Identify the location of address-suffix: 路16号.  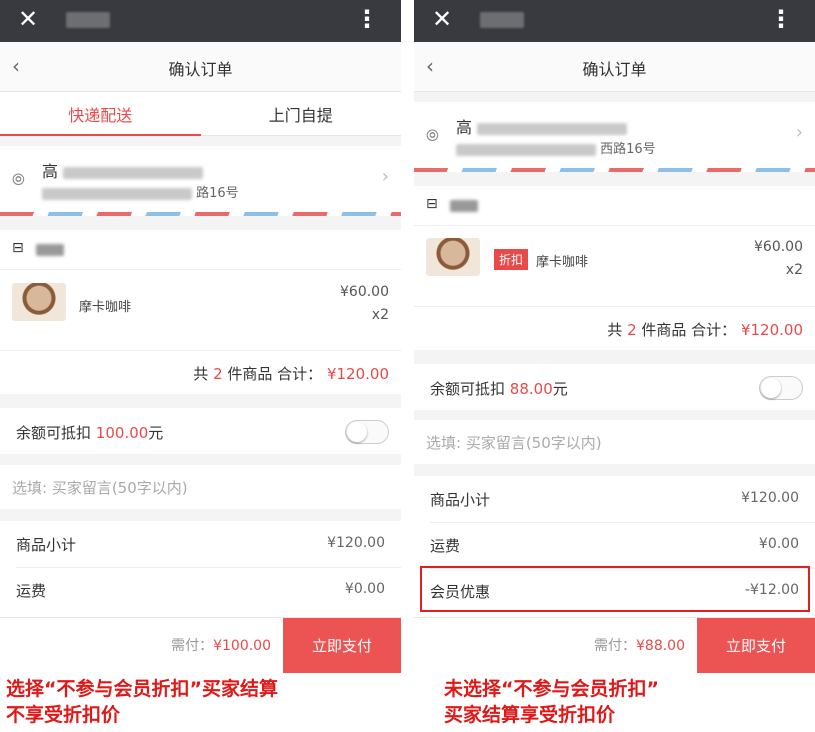
(217, 193).